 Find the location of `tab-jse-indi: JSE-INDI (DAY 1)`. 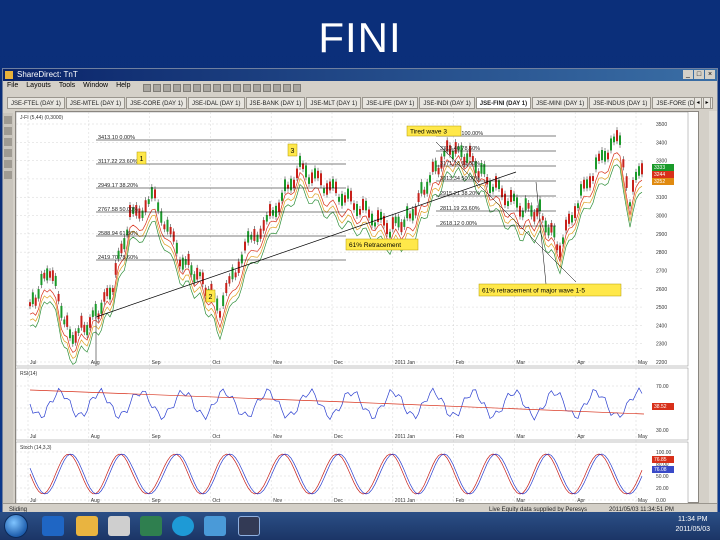

tab-jse-indi: JSE-INDI (DAY 1) is located at coordinates (447, 103).